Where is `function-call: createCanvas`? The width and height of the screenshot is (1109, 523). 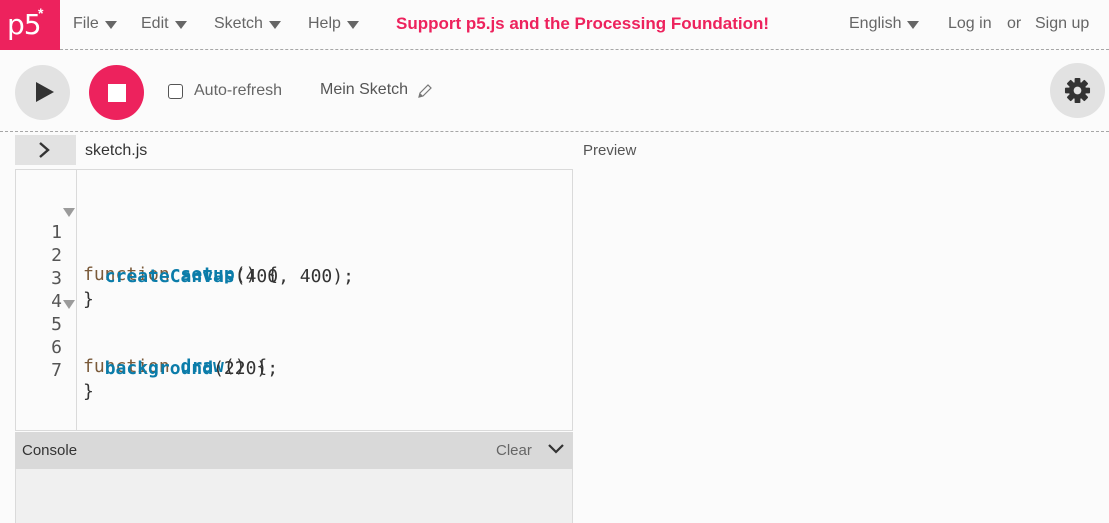
function-call: createCanvas is located at coordinates (169, 276).